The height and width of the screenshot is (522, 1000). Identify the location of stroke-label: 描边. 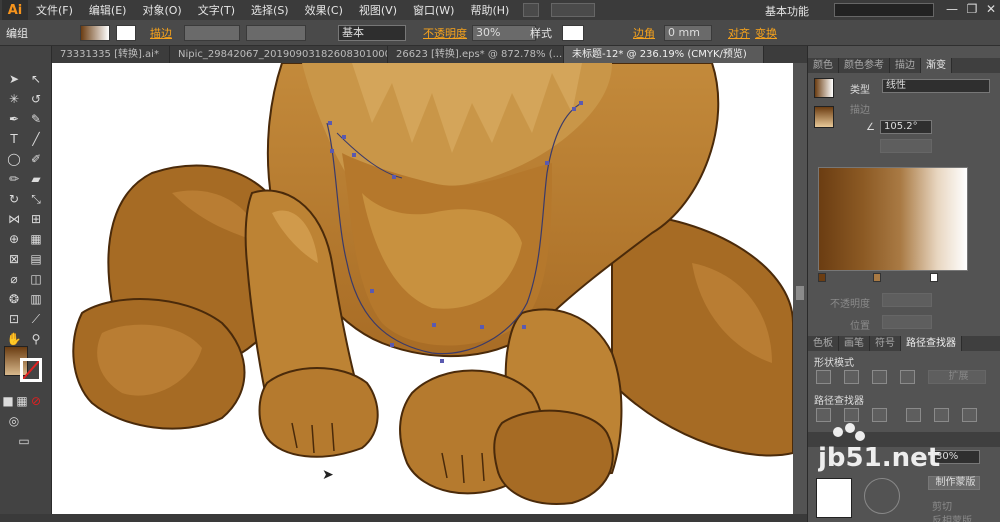
(161, 33).